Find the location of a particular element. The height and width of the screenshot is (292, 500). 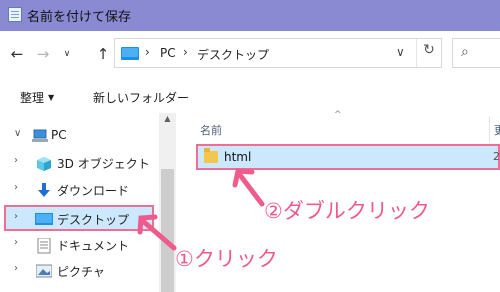

column-header-modified: 更 is located at coordinates (497, 130).